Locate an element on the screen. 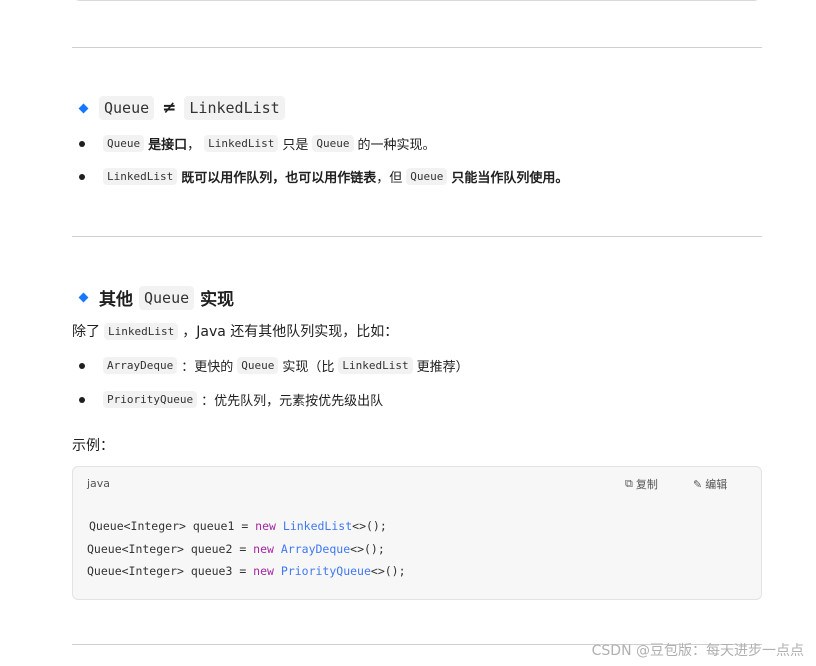 The image size is (816, 666). heading-code-linkedlist: LinkedList is located at coordinates (234, 108).